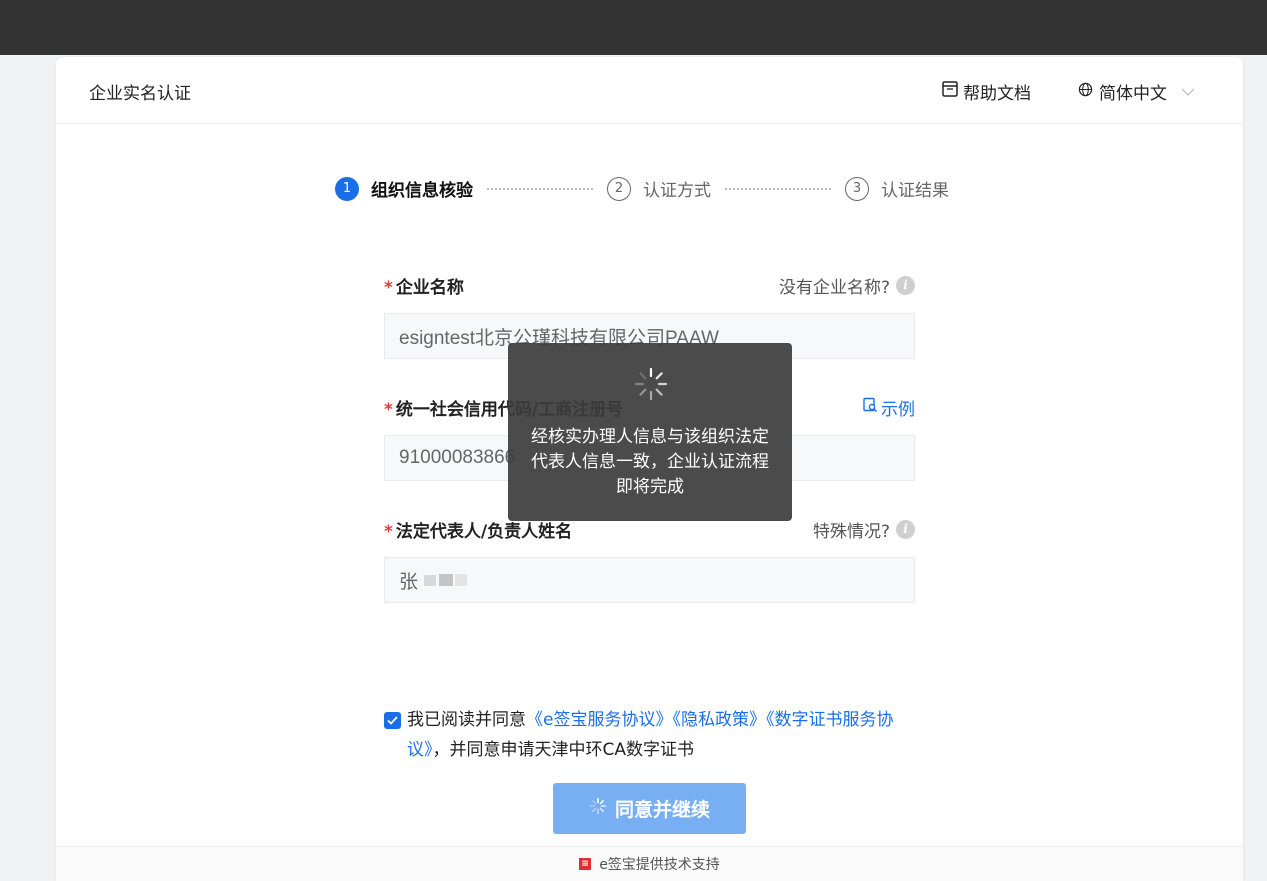 The image size is (1267, 881). I want to click on step-2: 2 认证方式, so click(659, 188).